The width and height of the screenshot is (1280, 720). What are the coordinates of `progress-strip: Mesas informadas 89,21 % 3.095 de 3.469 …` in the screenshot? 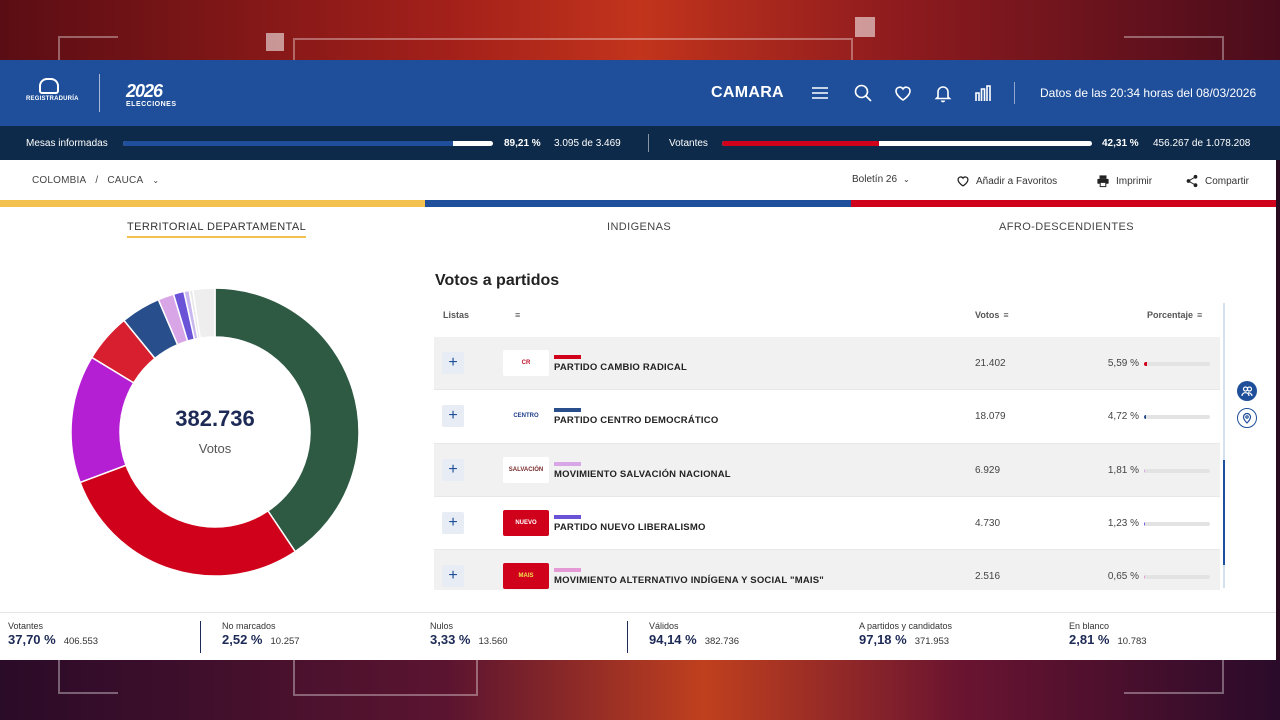 It's located at (640, 143).